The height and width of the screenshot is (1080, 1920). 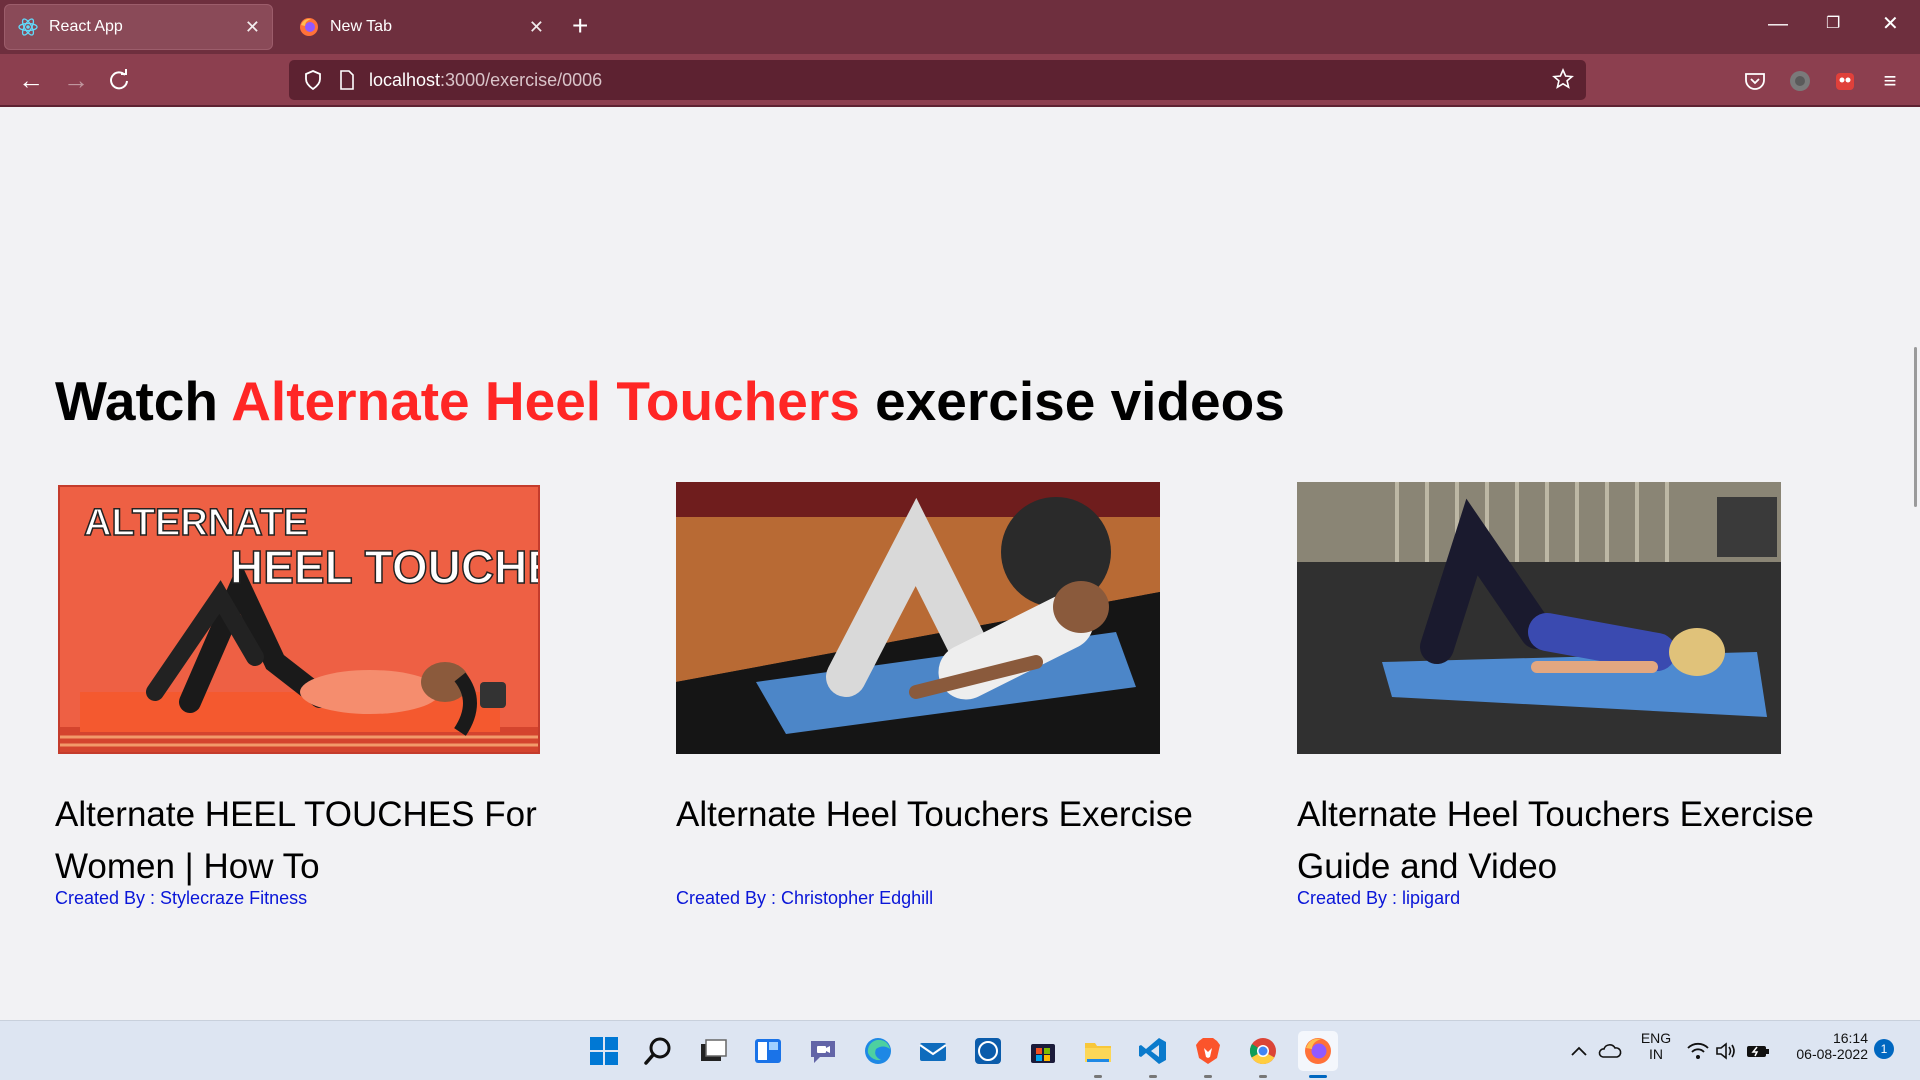 What do you see at coordinates (1755, 81) in the screenshot?
I see `pocket-icon` at bounding box center [1755, 81].